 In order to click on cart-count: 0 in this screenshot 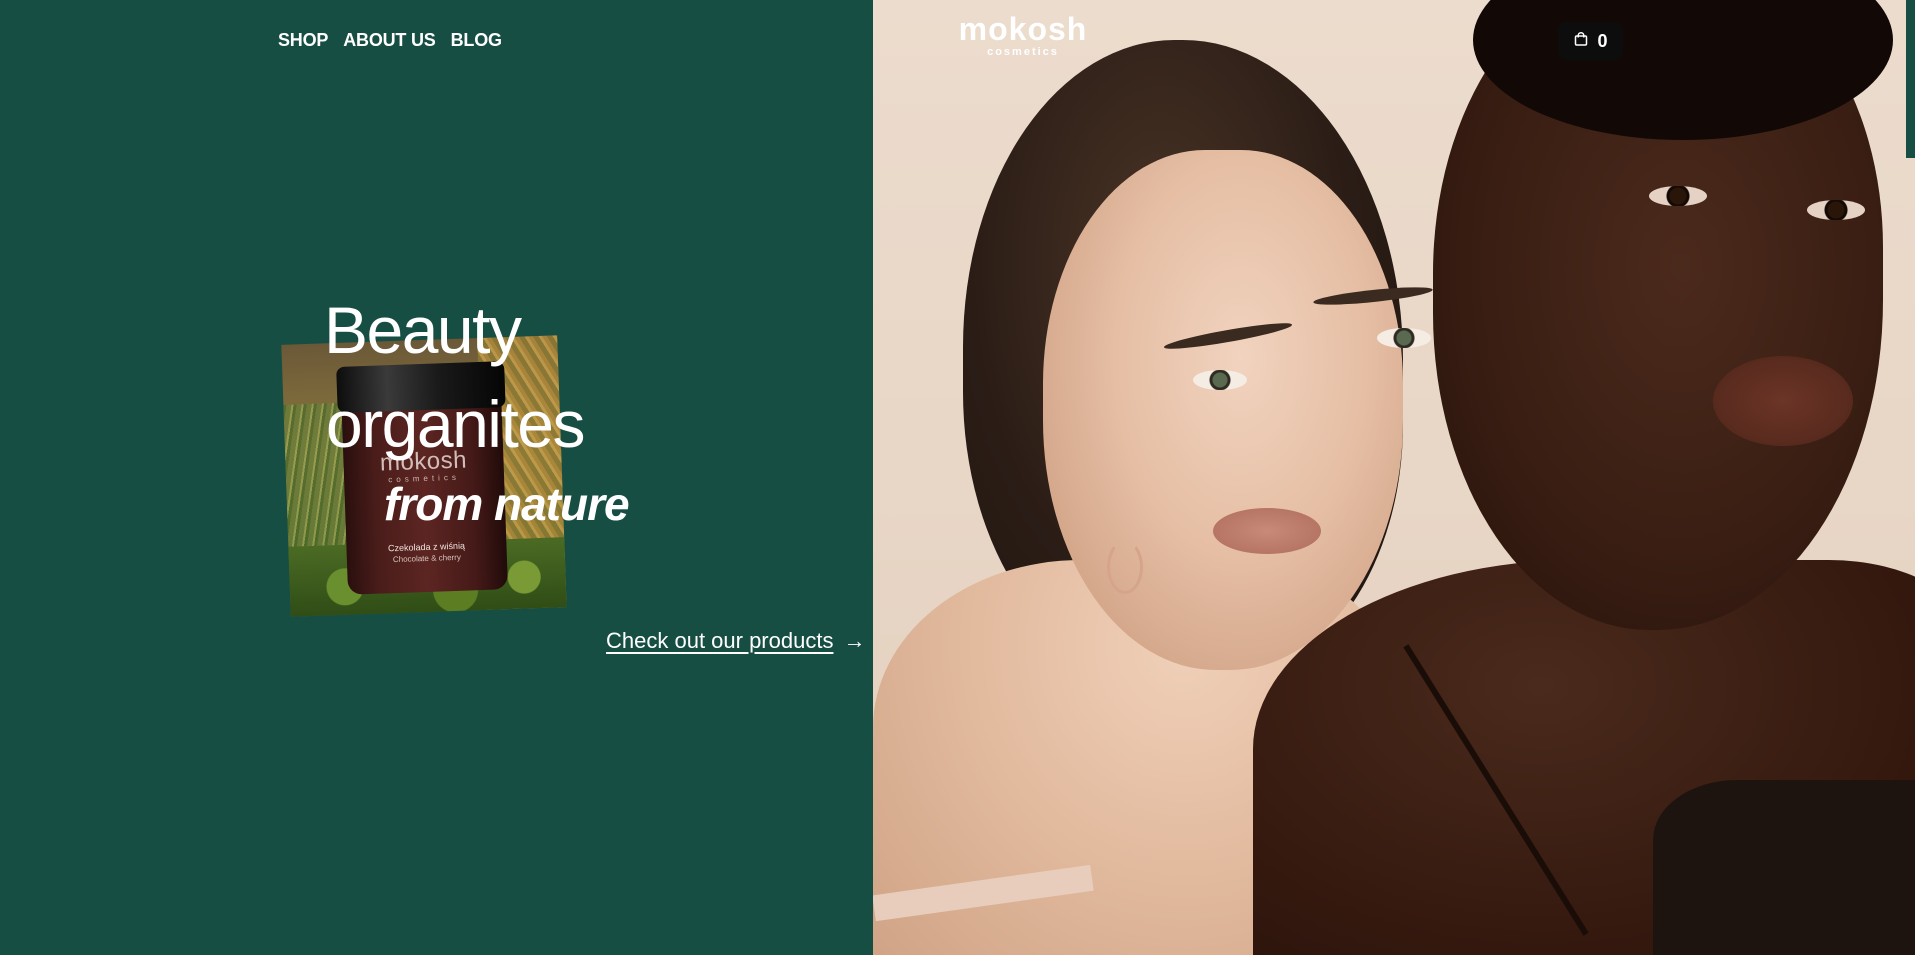, I will do `click(1602, 40)`.